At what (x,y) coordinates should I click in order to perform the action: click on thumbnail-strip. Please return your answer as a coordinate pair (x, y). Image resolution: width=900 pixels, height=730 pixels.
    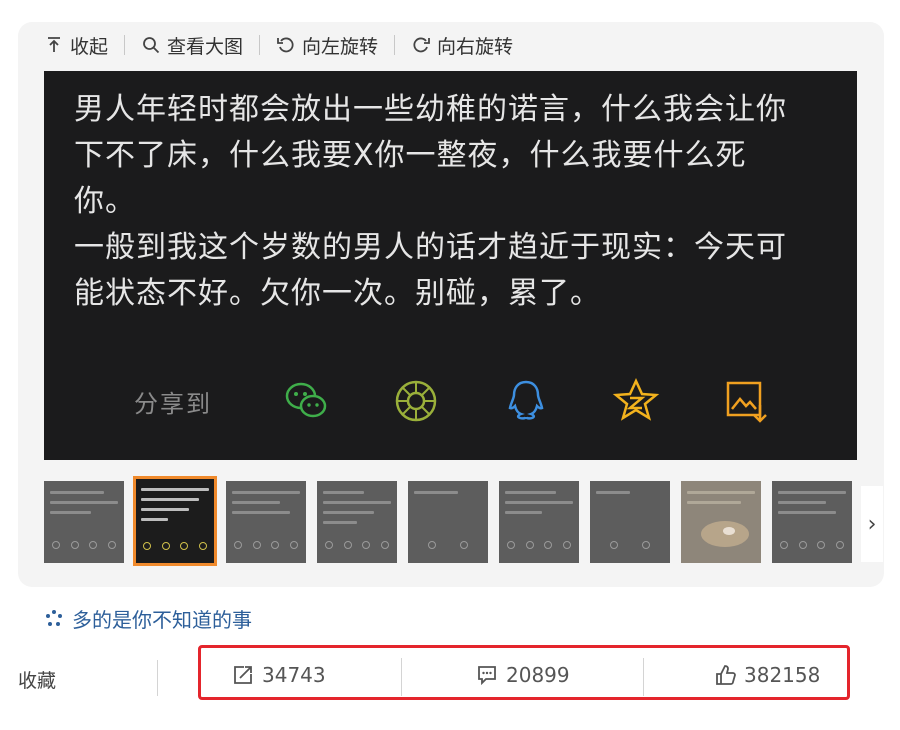
    Looking at the image, I should click on (464, 521).